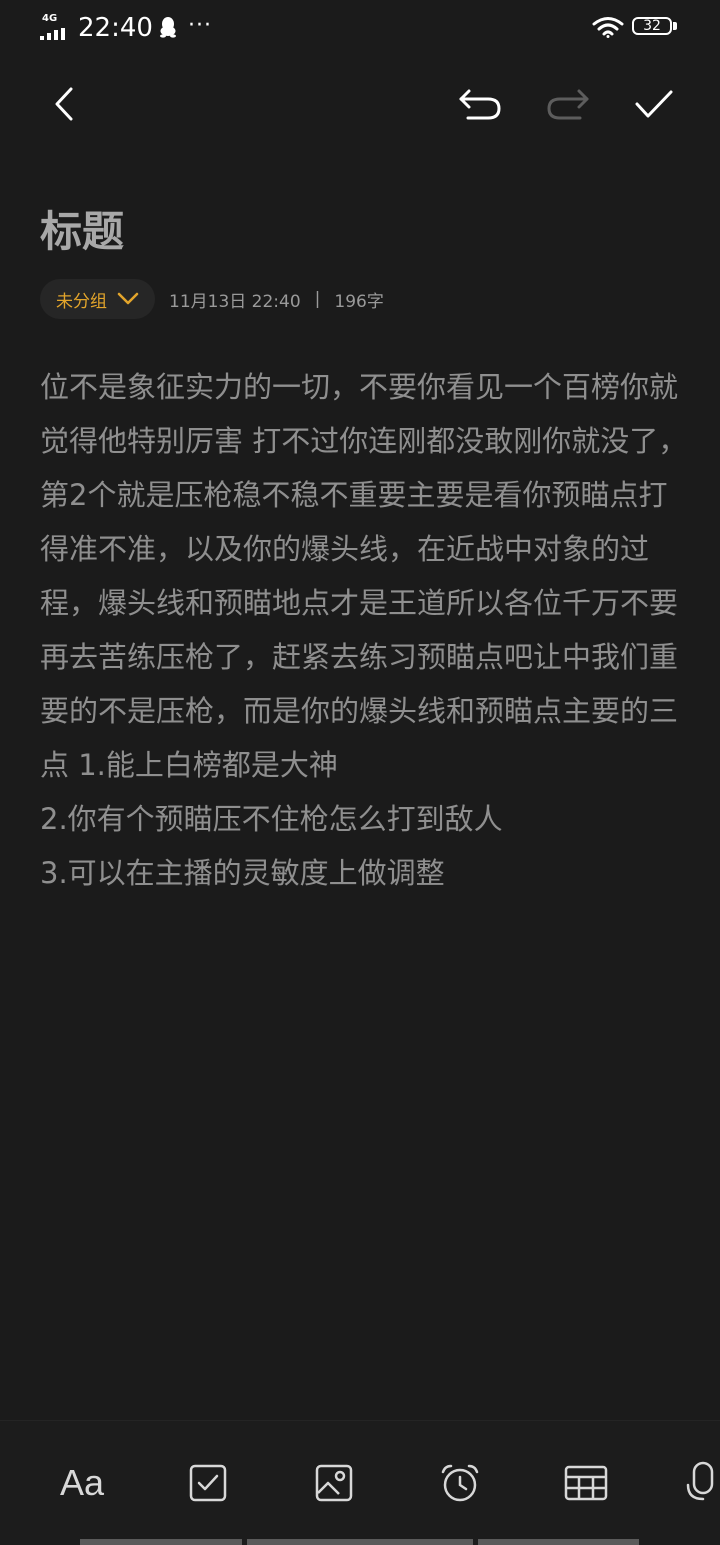  Describe the element at coordinates (242, 873) in the screenshot. I see `body-paragraph: 3.可以在主播的灵敏度上做调整` at that location.